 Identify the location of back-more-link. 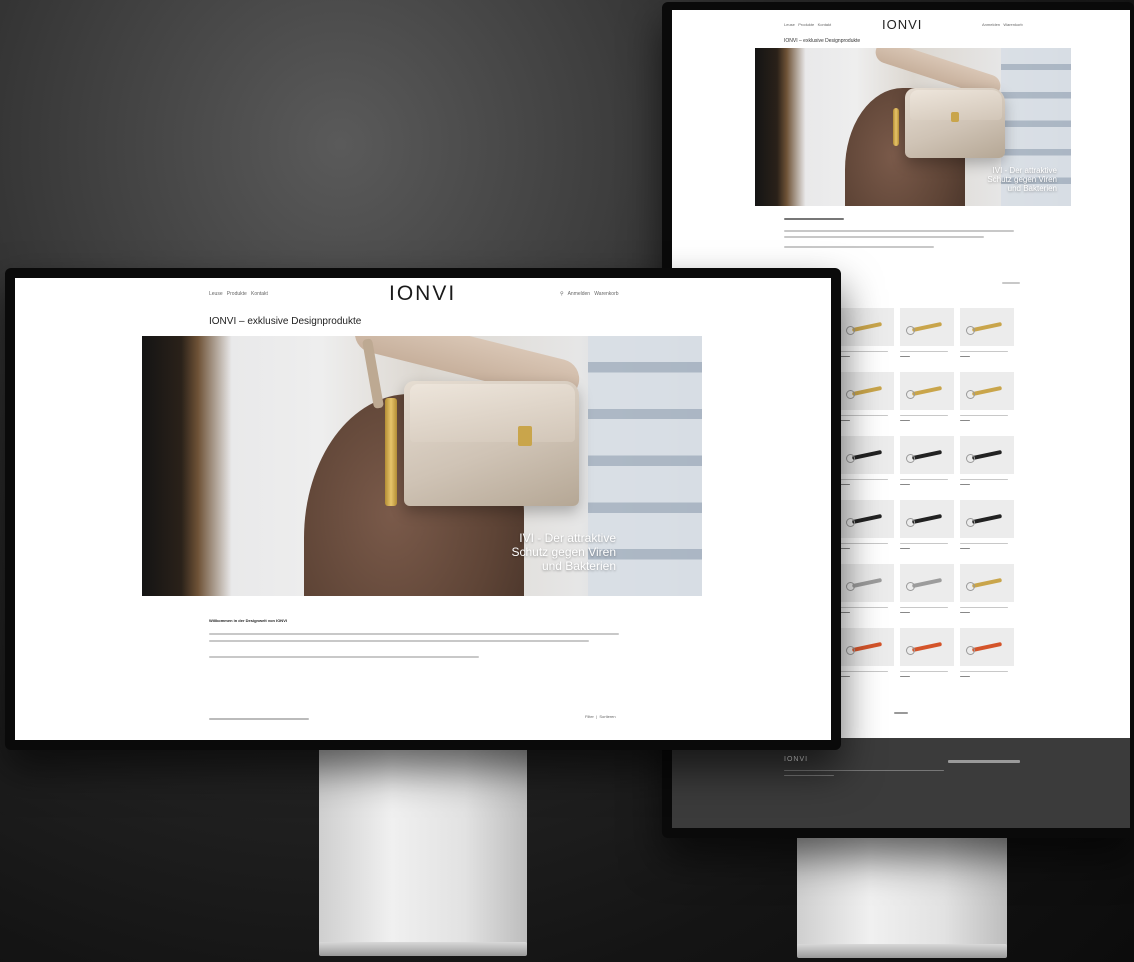
(901, 713).